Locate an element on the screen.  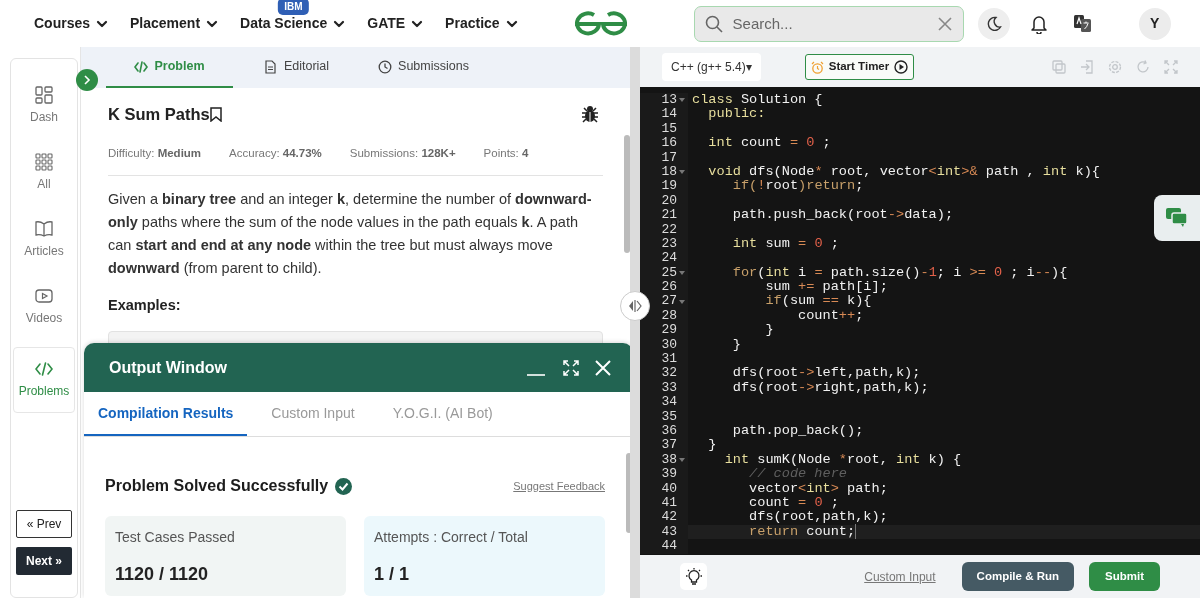
line-number: 20 is located at coordinates (669, 201).